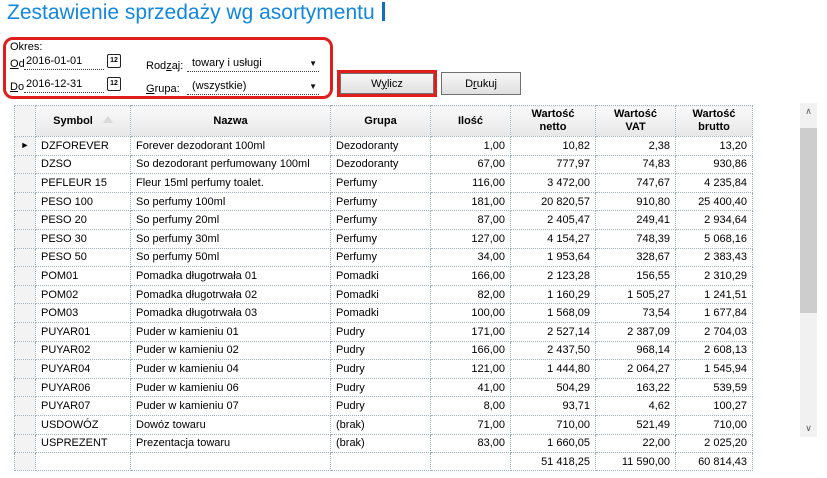  I want to click on cell-grupa: (brak), so click(380, 424).